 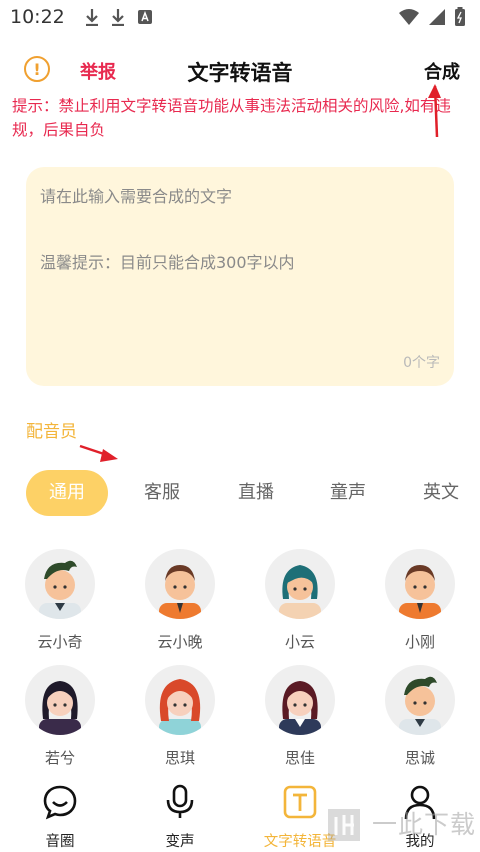 What do you see at coordinates (180, 842) in the screenshot?
I see `nav-label: 变声` at bounding box center [180, 842].